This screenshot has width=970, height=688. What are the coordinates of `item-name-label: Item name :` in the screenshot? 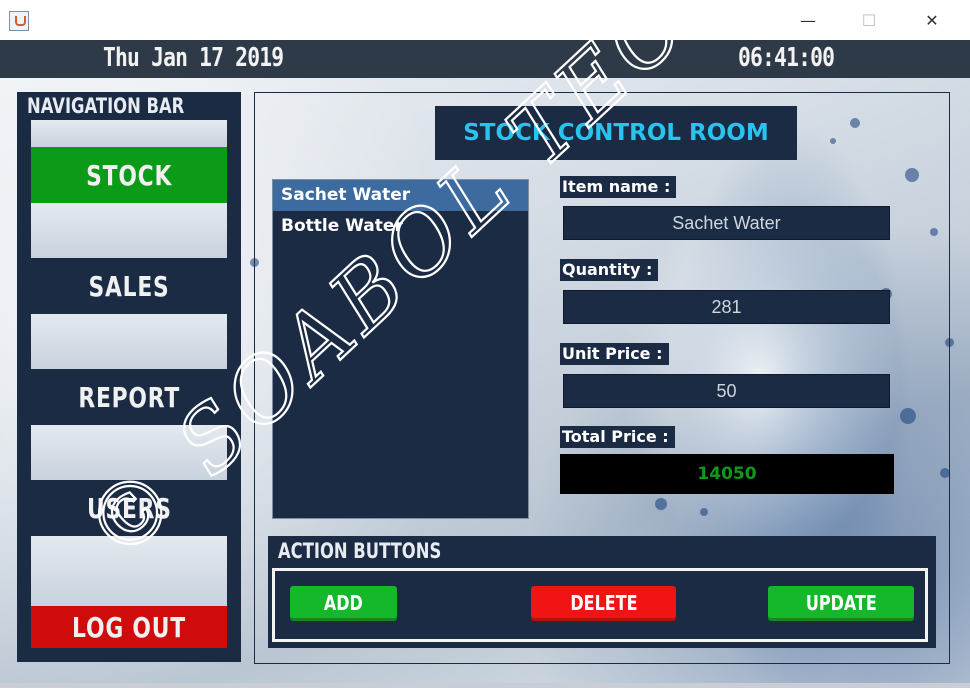 It's located at (618, 187).